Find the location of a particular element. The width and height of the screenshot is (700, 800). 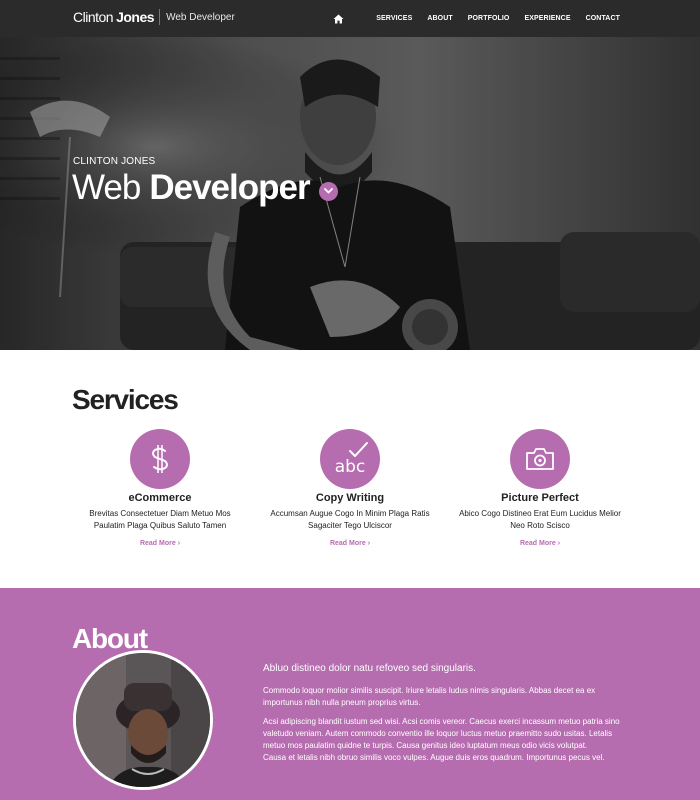

brand-logo: Clinton Jones Web Developer is located at coordinates (154, 17).